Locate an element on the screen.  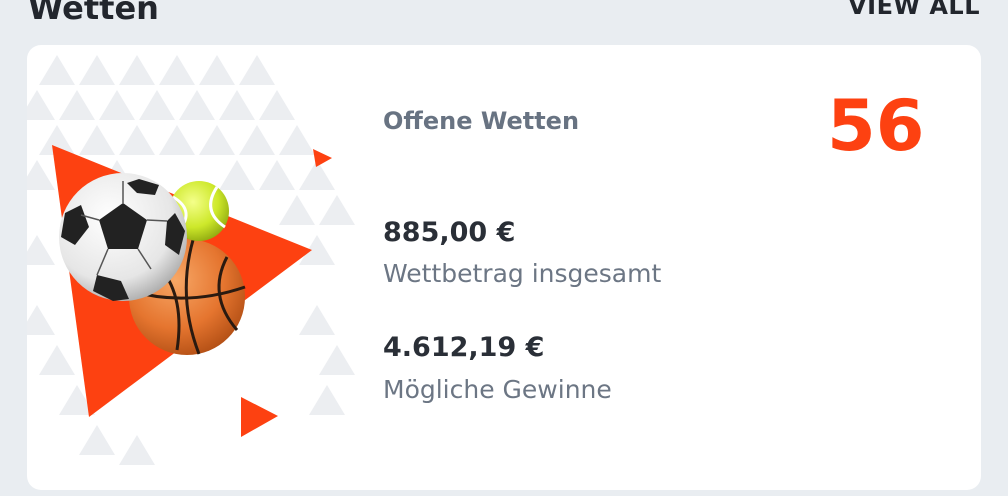
open-bets-label: Offene Wetten is located at coordinates (481, 121).